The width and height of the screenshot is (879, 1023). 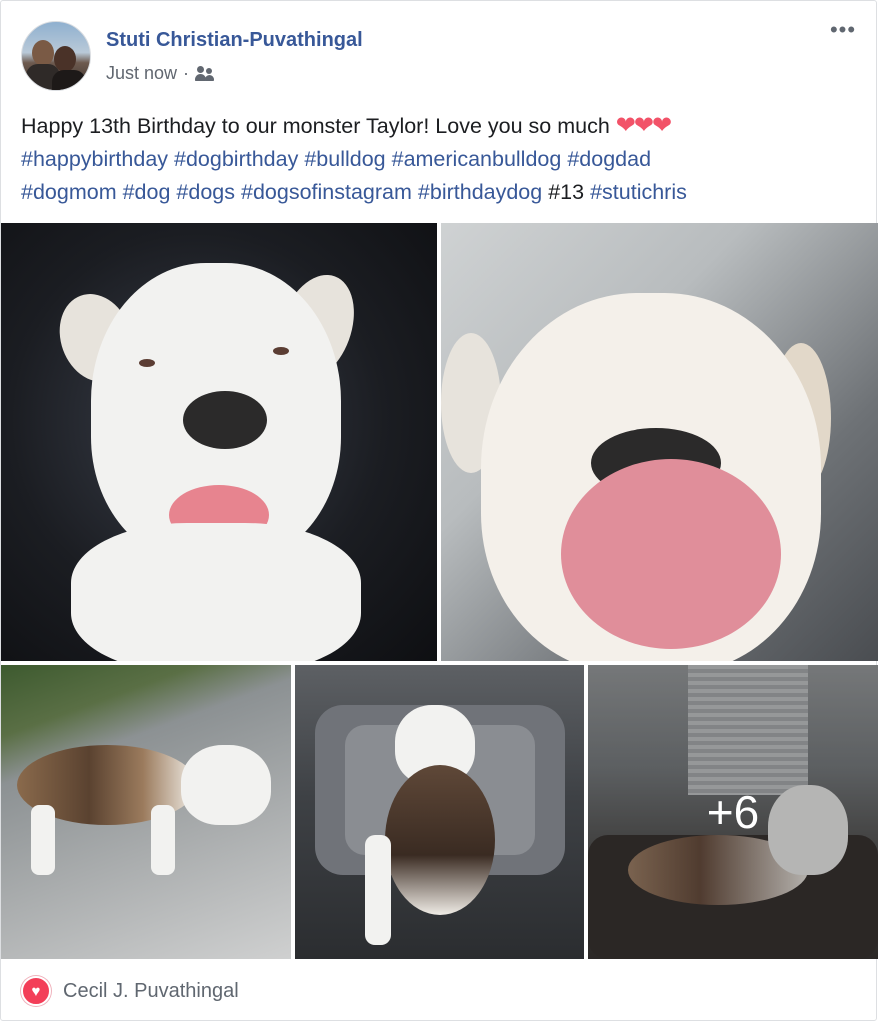 I want to click on avatar, so click(x=56, y=56).